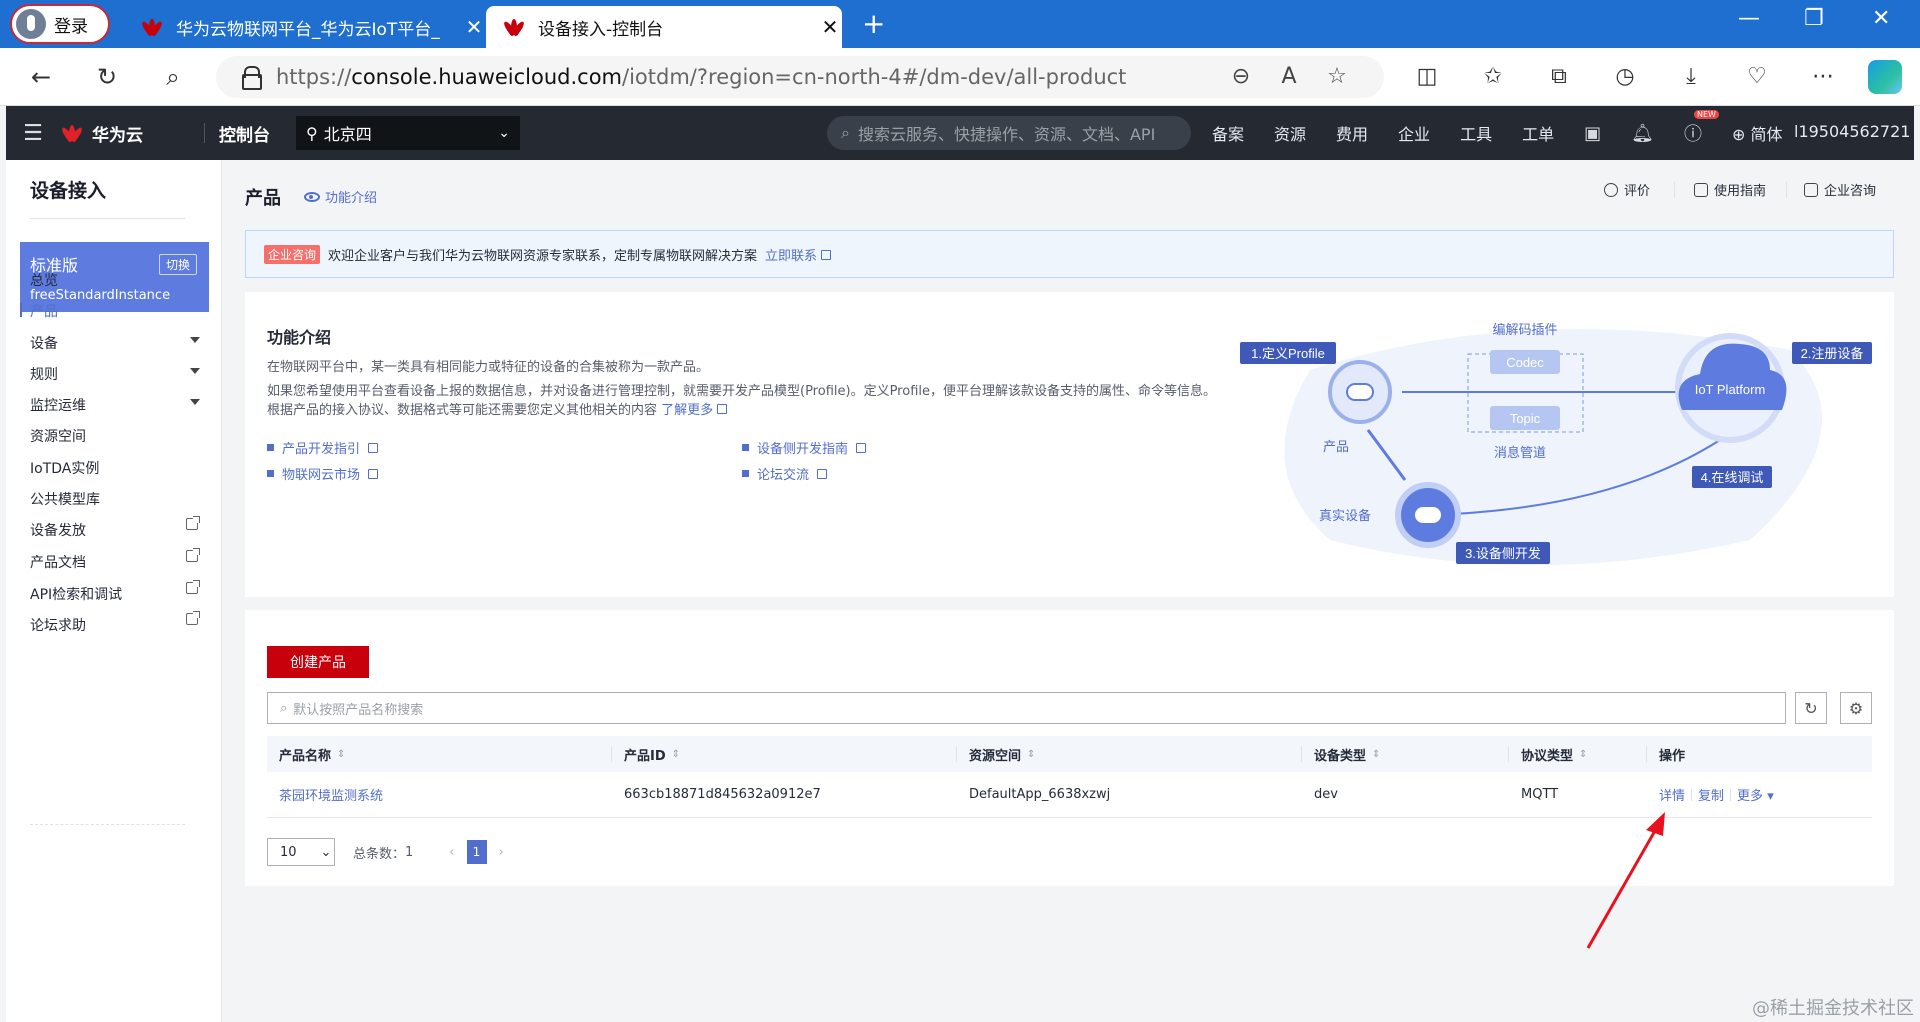 The image size is (1920, 1022). What do you see at coordinates (305, 27) in the screenshot?
I see `browser-tab-1: 华为云物联网平台_华为云IoT平台_ ✕` at bounding box center [305, 27].